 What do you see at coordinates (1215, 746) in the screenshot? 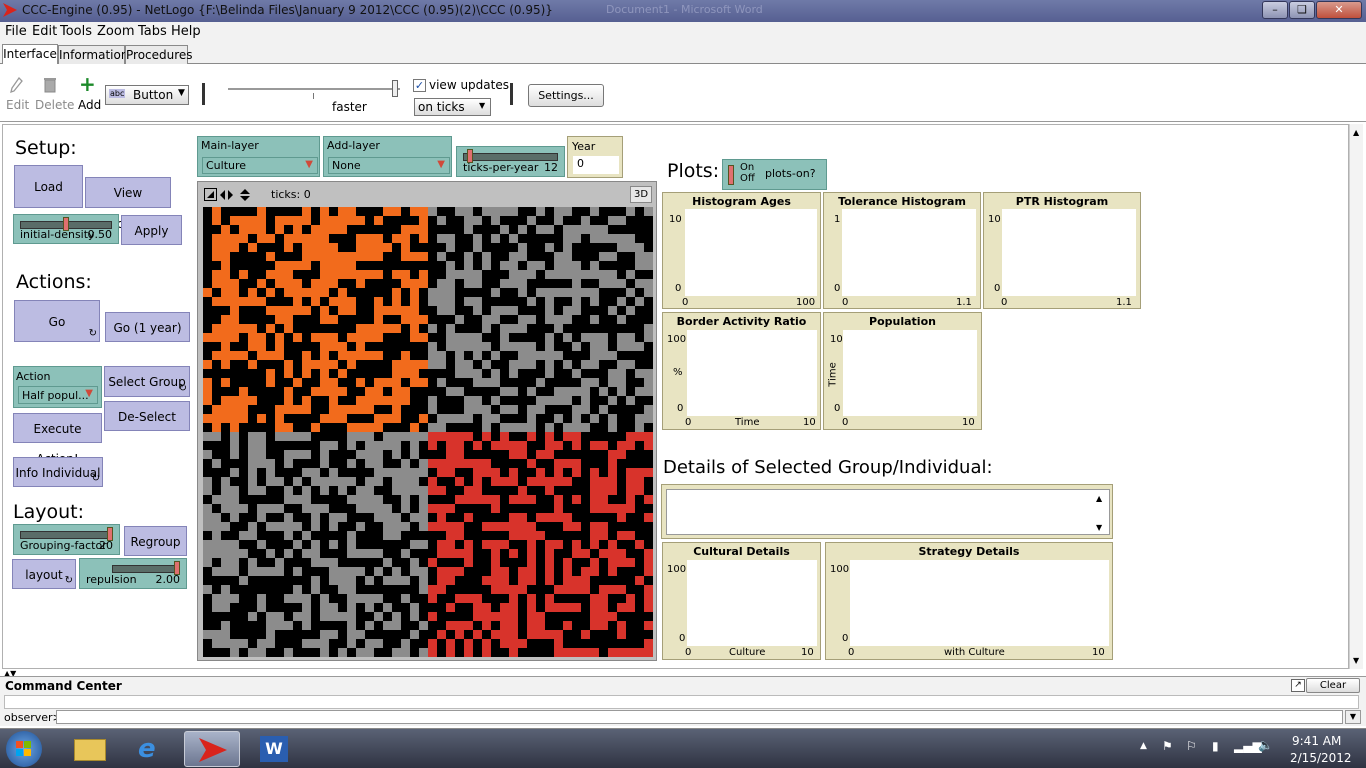
I see `battery-icon: ▮` at bounding box center [1215, 746].